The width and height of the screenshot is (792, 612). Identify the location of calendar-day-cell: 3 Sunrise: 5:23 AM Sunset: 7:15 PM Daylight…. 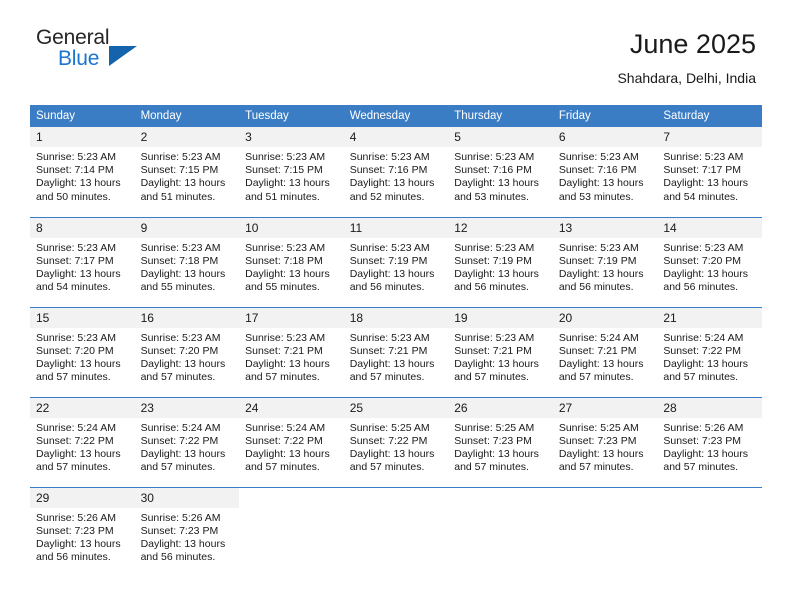
(291, 172).